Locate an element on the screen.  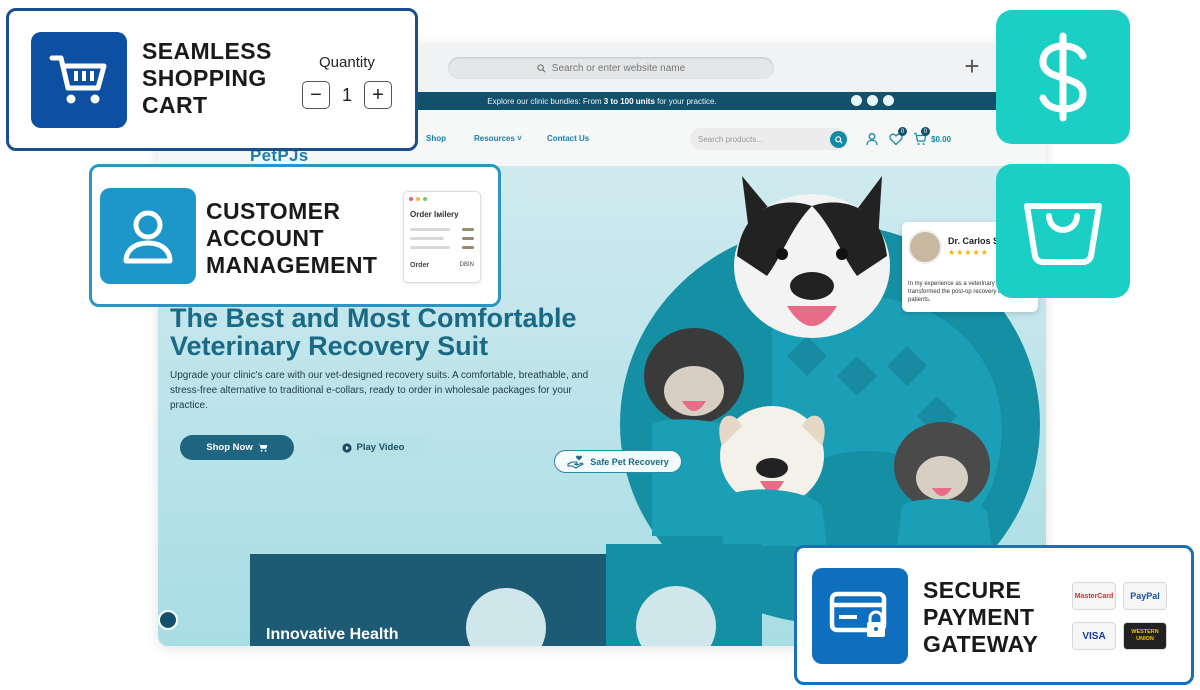
safe-pet-recovery-label: Safe Pet Recovery is located at coordinates (629, 461).